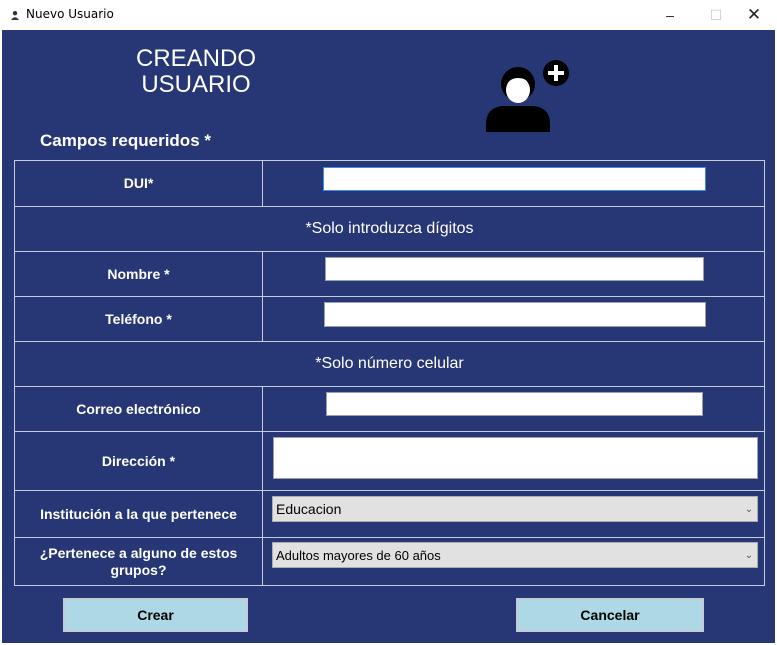 The image size is (777, 645). I want to click on nombre-label: Nombre *, so click(139, 274).